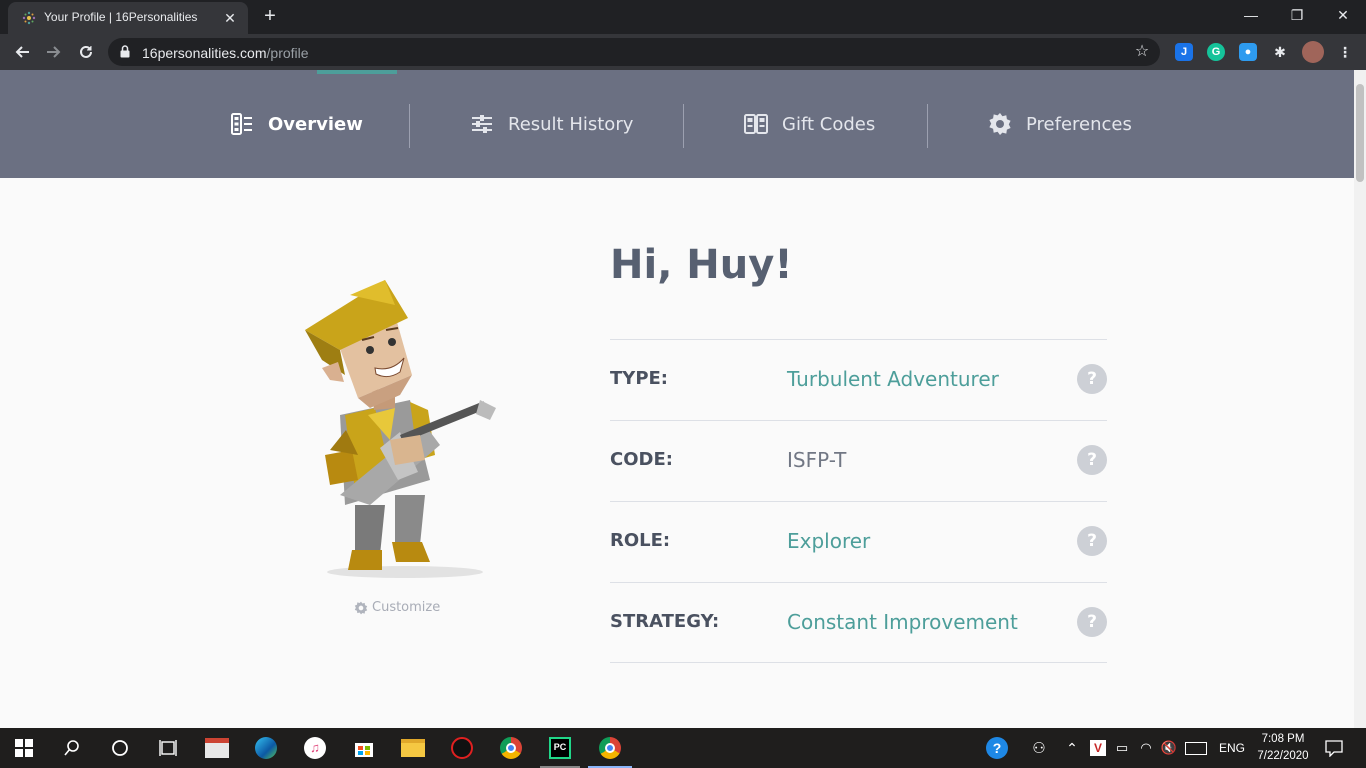  I want to click on pycharm-icon: PC, so click(560, 748).